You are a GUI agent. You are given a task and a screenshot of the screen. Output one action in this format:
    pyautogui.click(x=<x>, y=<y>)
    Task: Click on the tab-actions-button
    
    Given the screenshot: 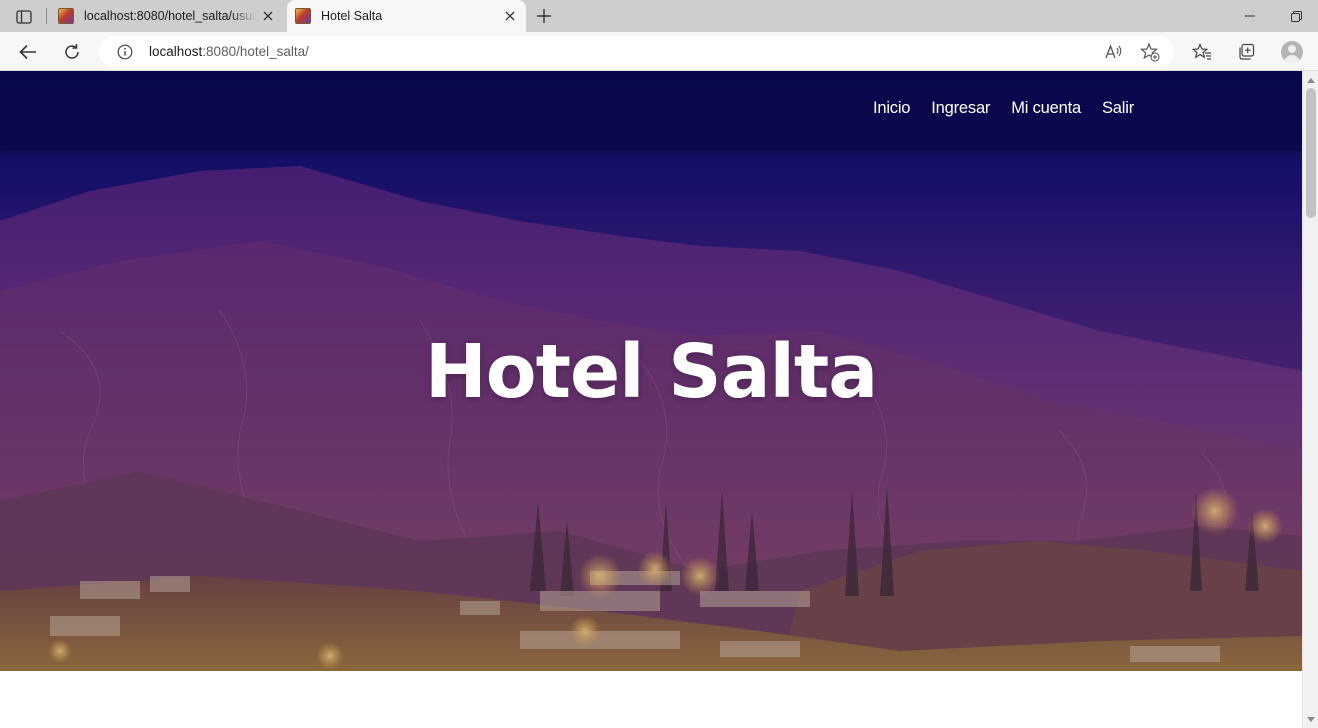 What is the action you would take?
    pyautogui.click(x=24, y=17)
    